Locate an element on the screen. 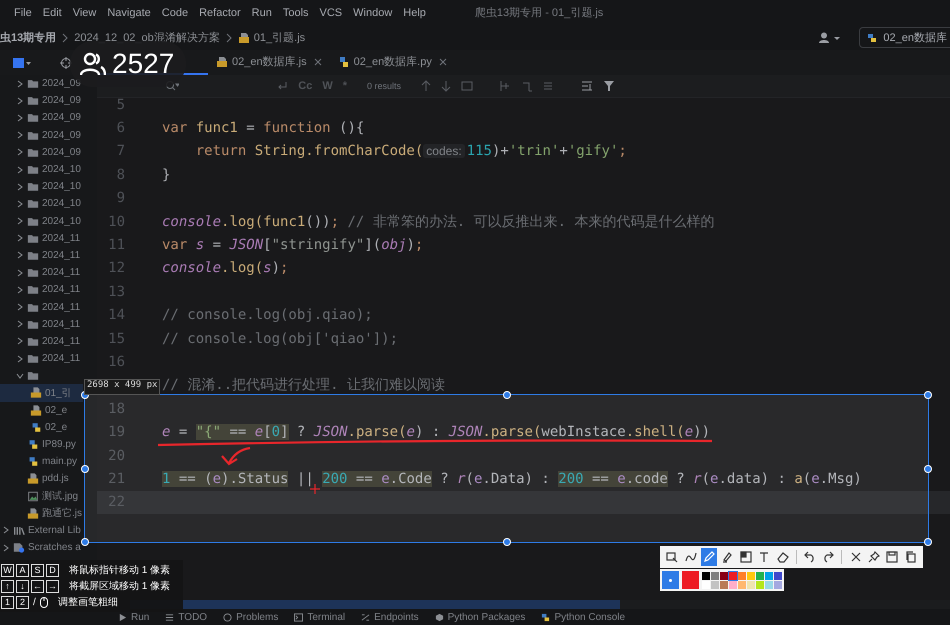 This screenshot has height=625, width=950. menu-item: Navigate is located at coordinates (129, 12).